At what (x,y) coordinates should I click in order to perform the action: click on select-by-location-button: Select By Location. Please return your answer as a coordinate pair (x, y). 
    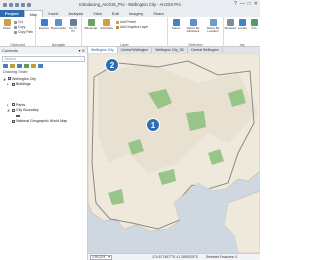
    Looking at the image, I should click on (213, 26).